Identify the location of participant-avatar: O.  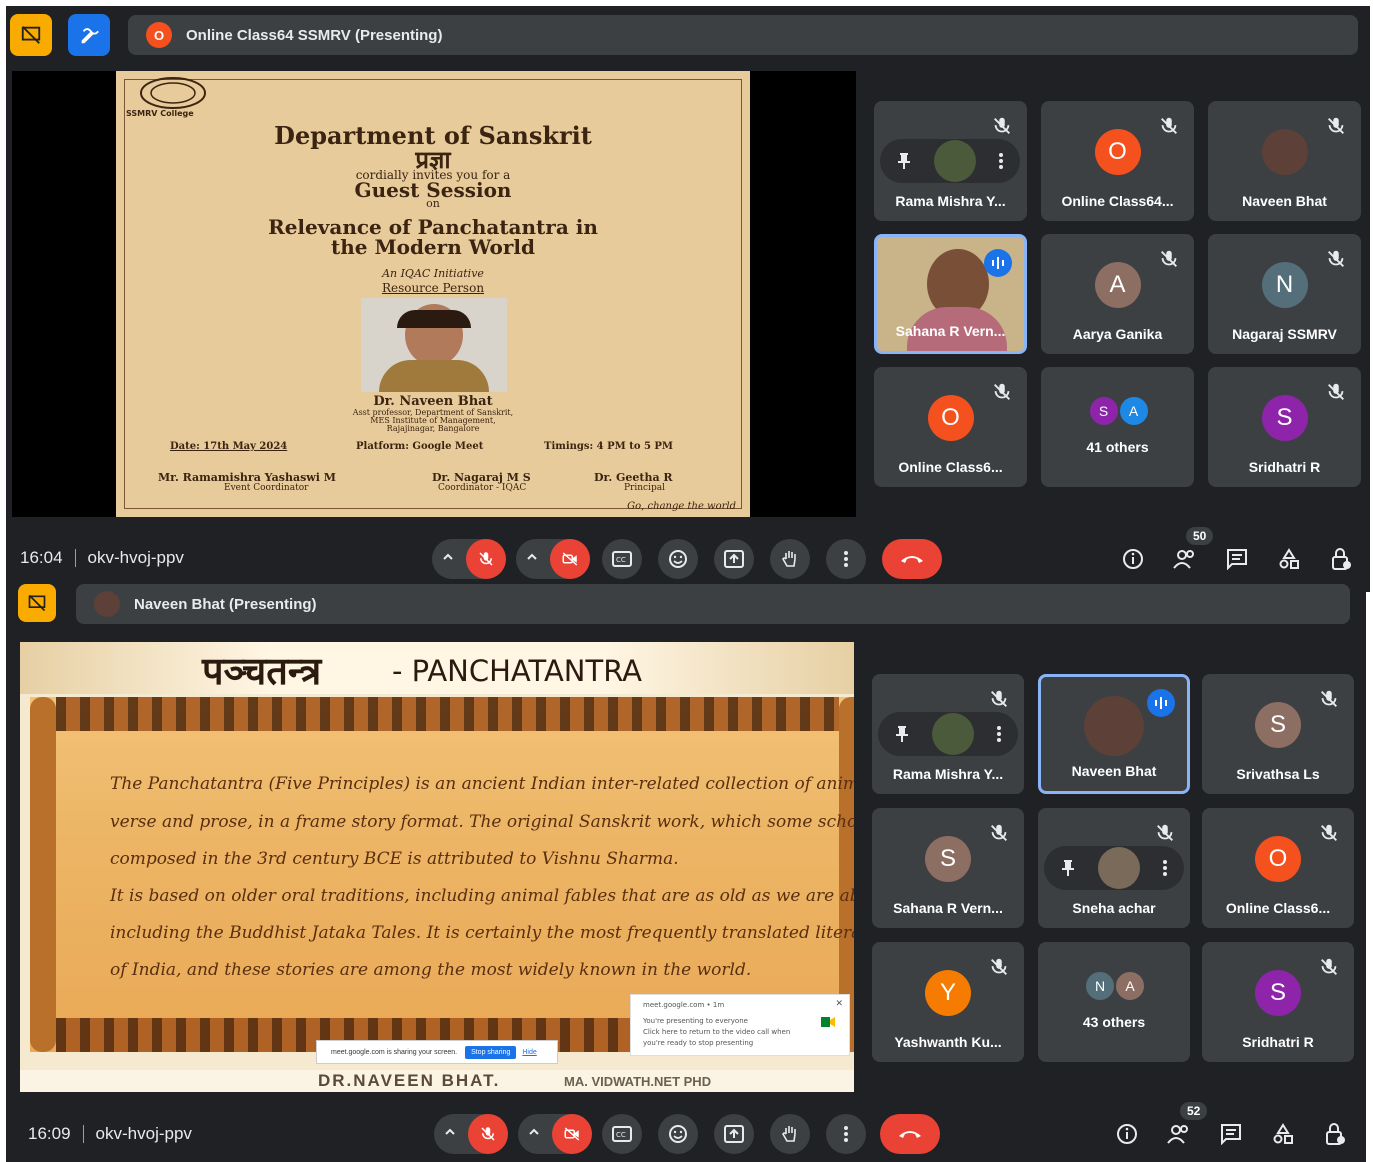
(1278, 859).